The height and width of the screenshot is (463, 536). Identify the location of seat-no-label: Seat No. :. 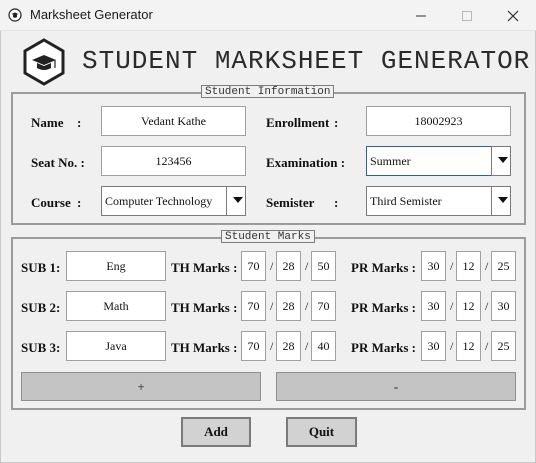
(58, 162).